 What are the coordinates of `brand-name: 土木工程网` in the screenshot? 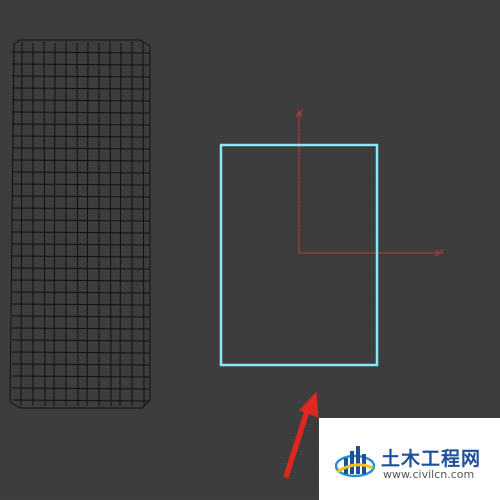 It's located at (431, 459).